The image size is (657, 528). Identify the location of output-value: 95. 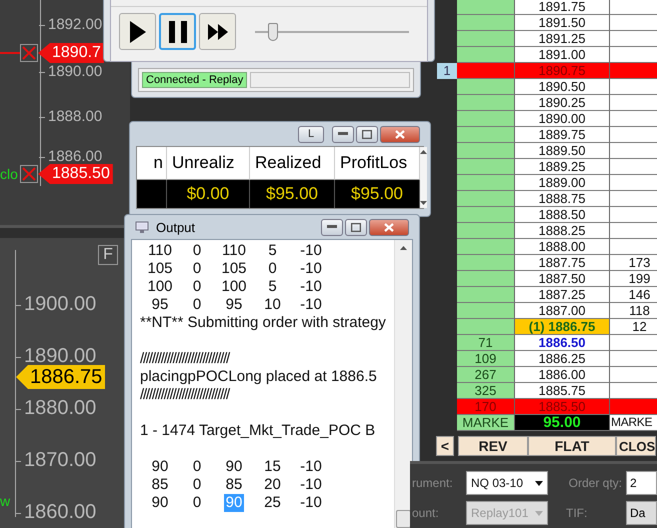
(234, 305).